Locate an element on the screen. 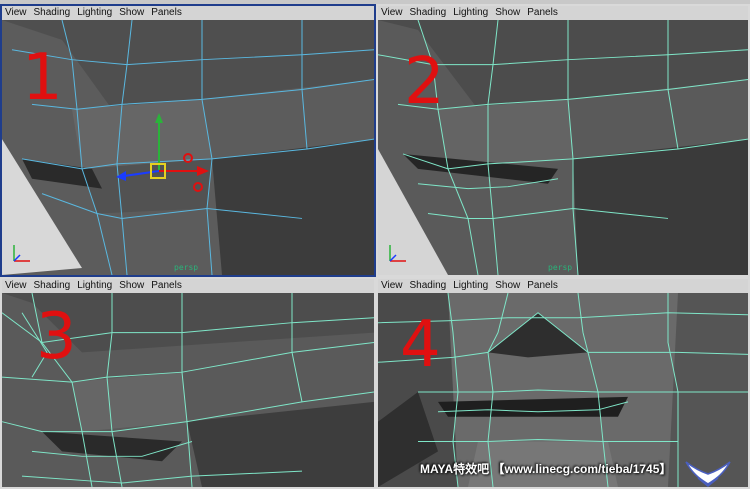 This screenshot has height=489, width=750. viewport-4-number: 4 is located at coordinates (420, 345).